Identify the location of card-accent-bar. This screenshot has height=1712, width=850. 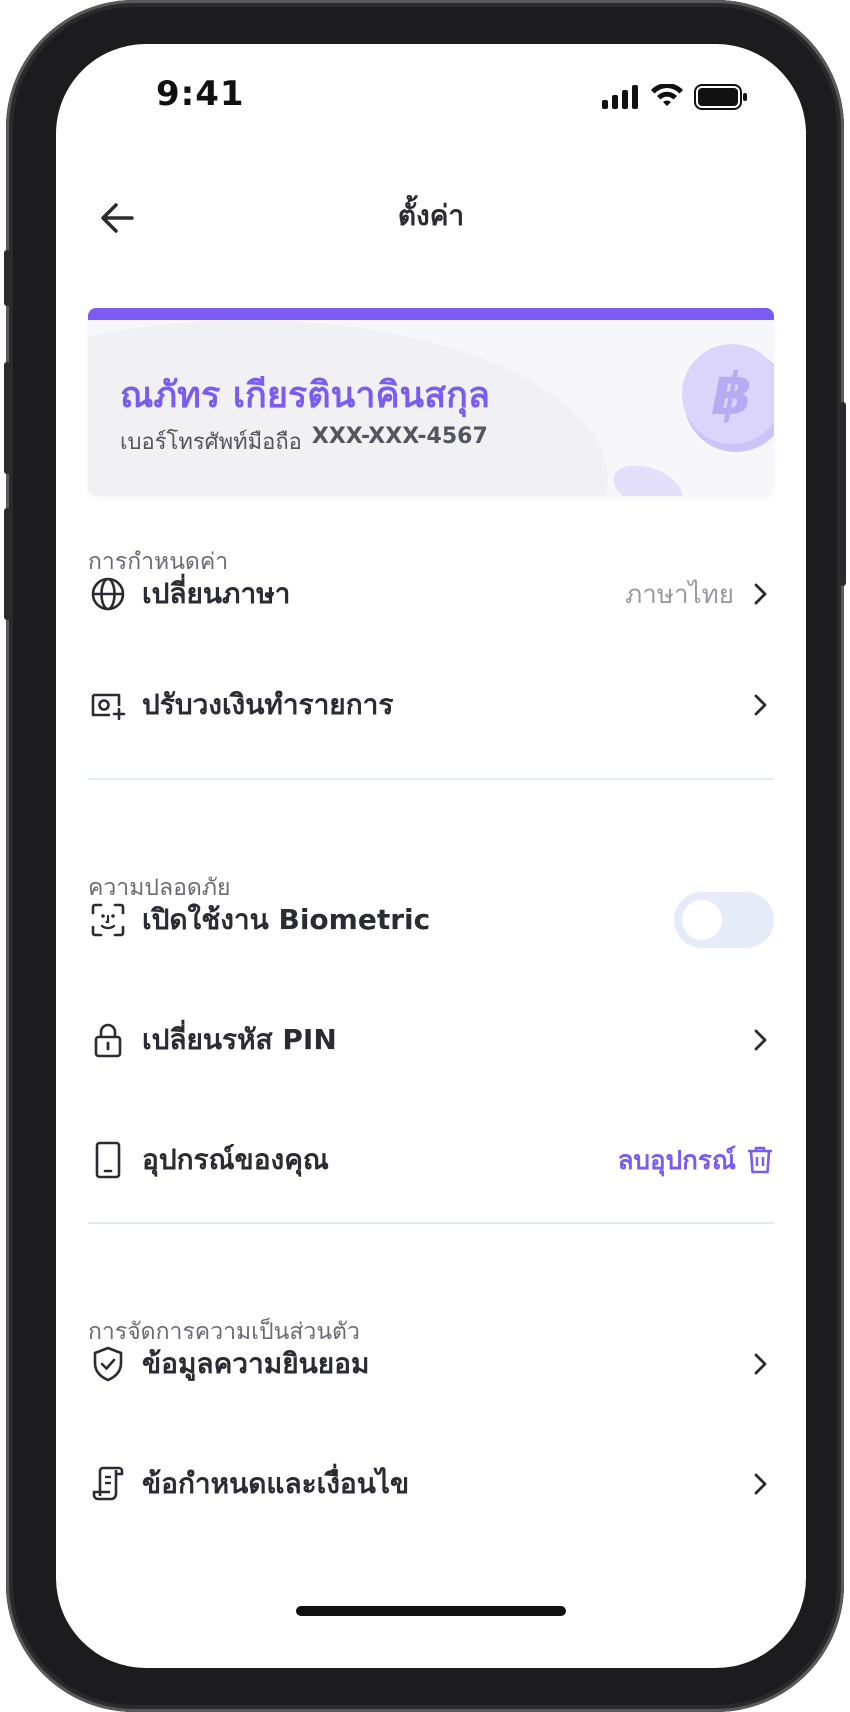
(431, 314).